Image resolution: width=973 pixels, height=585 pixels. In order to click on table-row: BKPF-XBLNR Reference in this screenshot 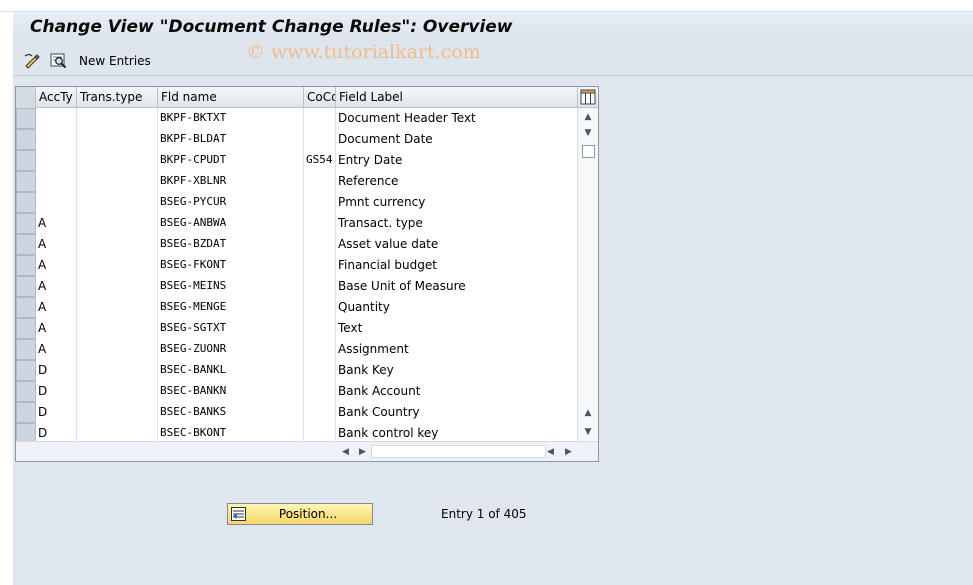, I will do `click(297, 181)`.